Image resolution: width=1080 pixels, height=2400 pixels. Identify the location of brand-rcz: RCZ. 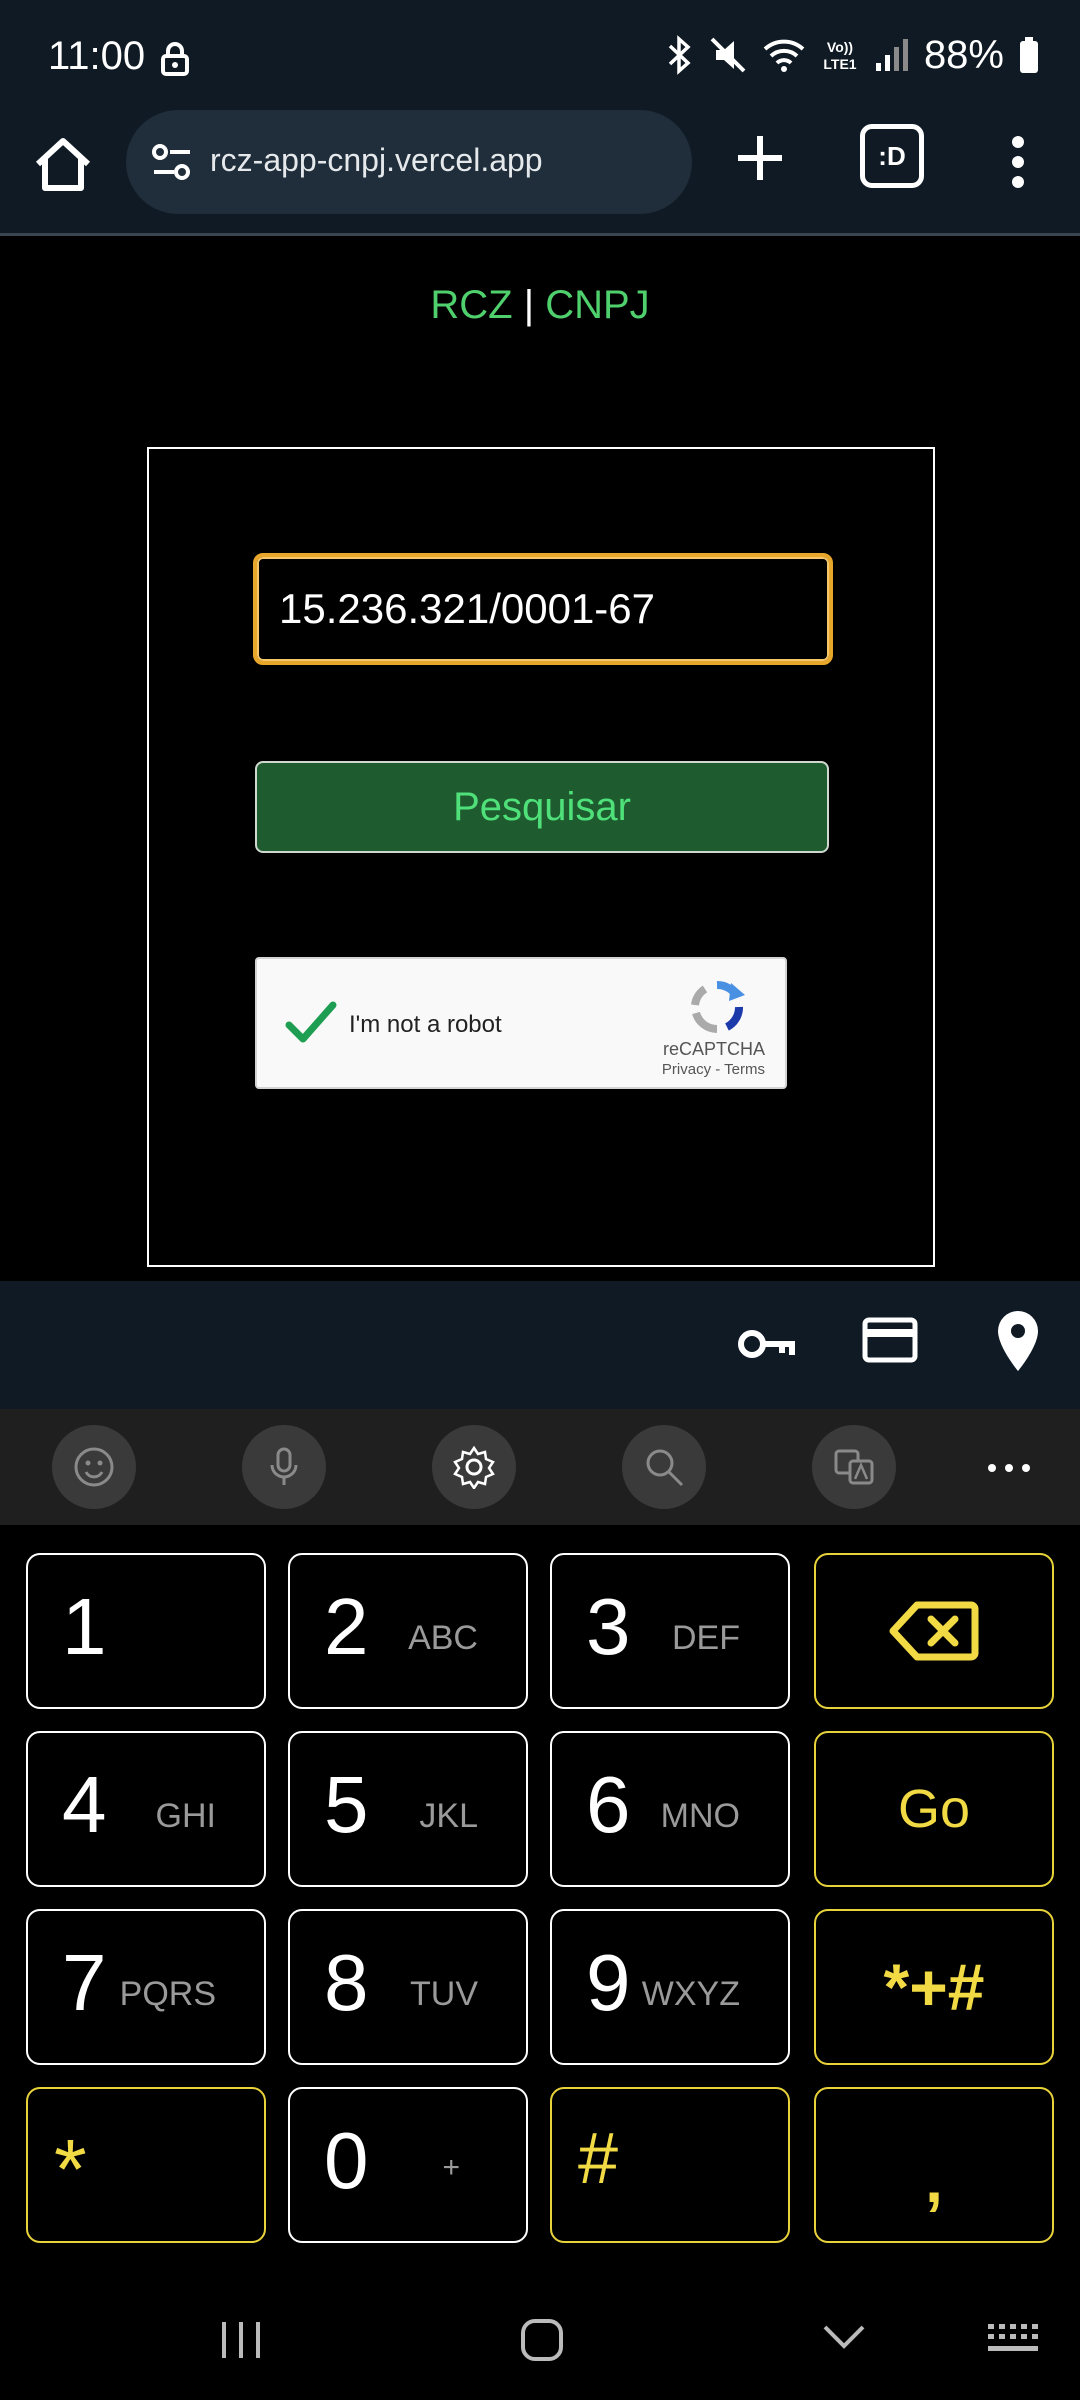
(471, 305).